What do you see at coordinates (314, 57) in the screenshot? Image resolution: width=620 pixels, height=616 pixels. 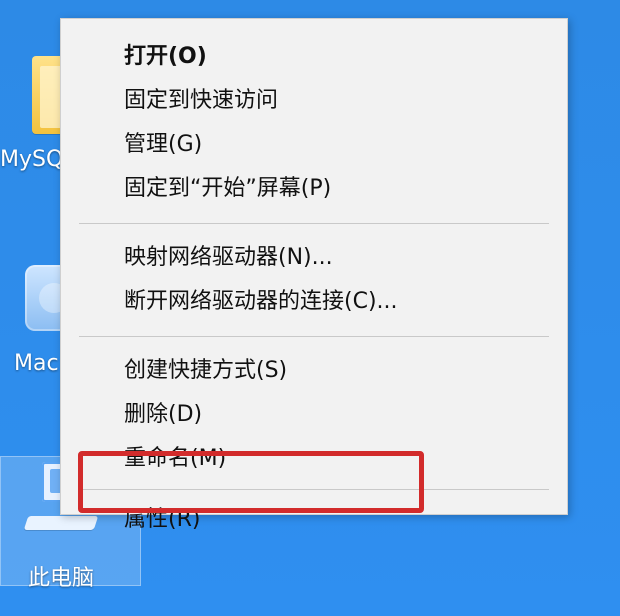 I see `menu-item-open: 打开(O)` at bounding box center [314, 57].